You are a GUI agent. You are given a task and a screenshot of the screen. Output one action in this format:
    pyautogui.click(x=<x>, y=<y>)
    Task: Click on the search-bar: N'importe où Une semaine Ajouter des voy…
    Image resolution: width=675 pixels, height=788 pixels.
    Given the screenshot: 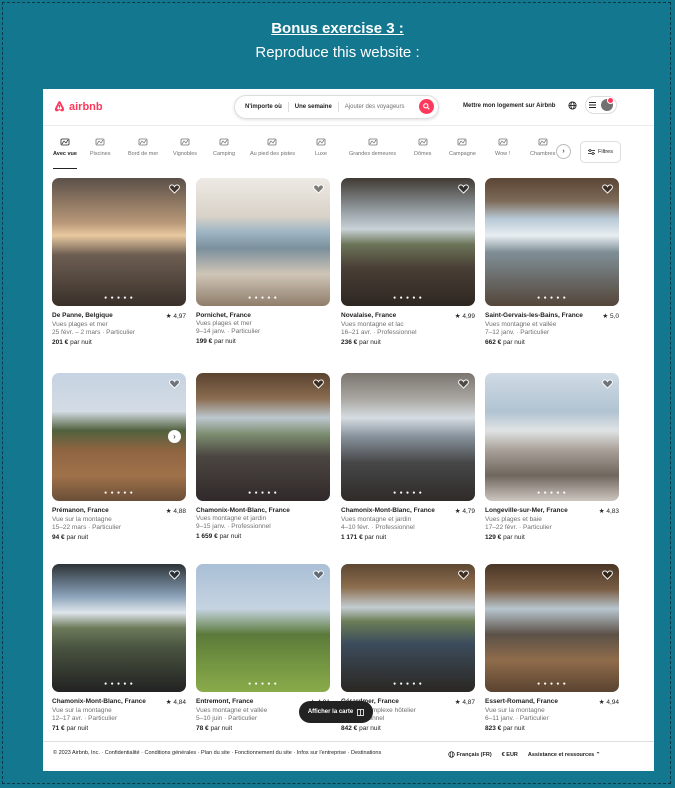 What is the action you would take?
    pyautogui.click(x=336, y=107)
    